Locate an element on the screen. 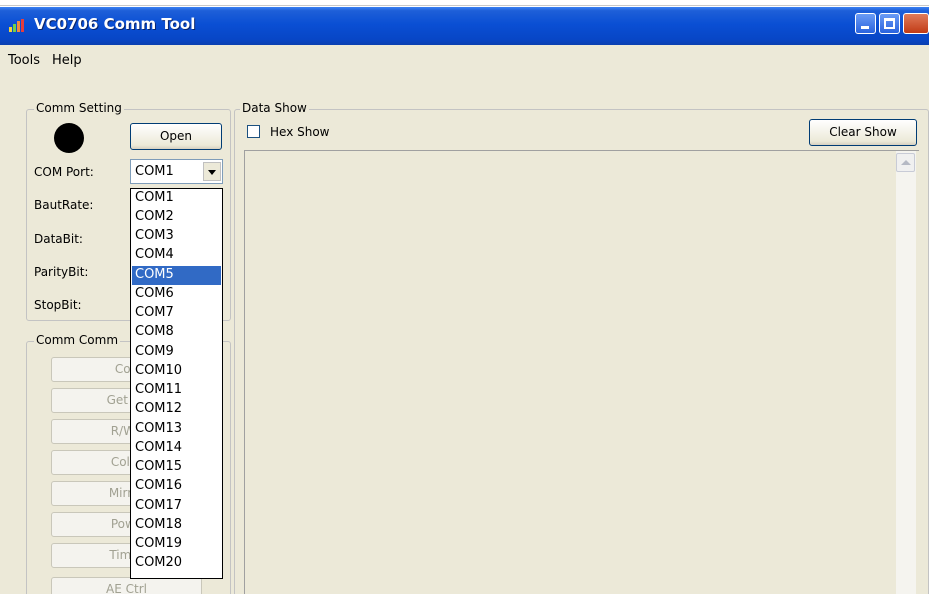 This screenshot has width=929, height=594. hex-show-label: Hex Show is located at coordinates (300, 132).